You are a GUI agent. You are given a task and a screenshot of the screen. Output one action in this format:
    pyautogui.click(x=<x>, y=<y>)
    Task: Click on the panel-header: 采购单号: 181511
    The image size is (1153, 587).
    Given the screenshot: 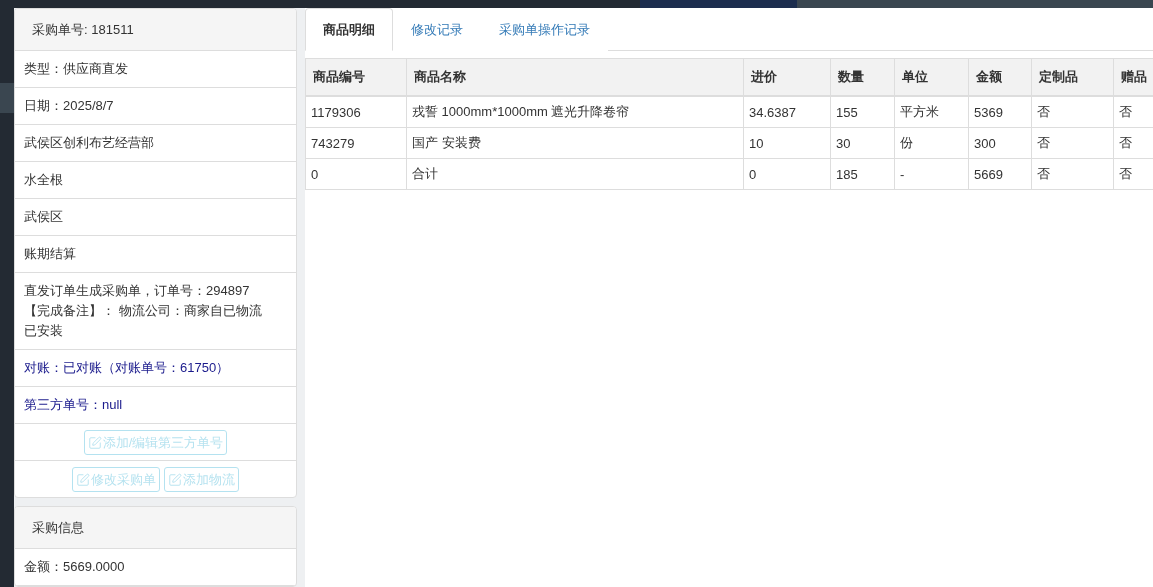 What is the action you would take?
    pyautogui.click(x=155, y=30)
    